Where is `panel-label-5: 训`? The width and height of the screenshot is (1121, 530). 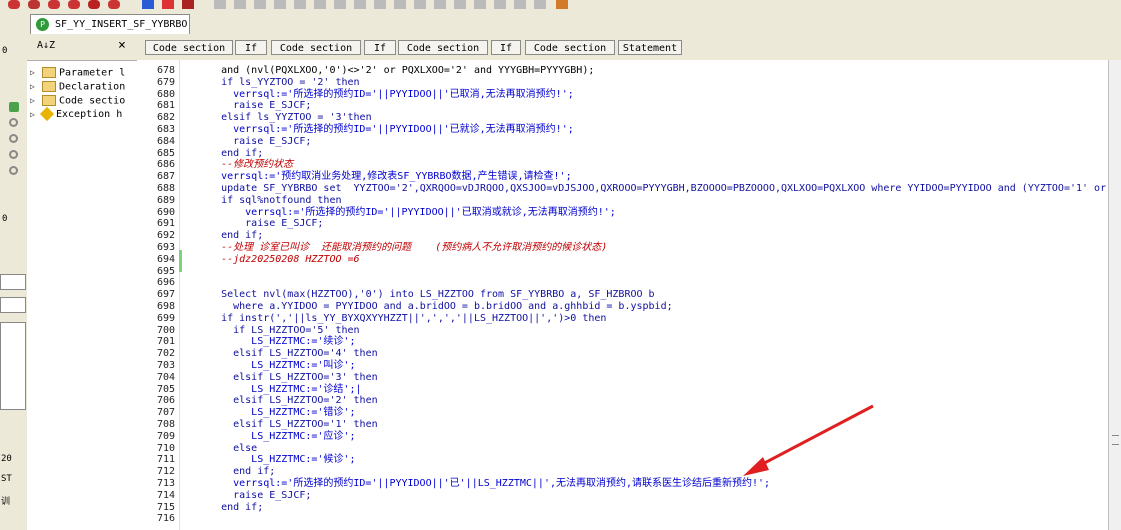
panel-label-5: 训 is located at coordinates (6, 502).